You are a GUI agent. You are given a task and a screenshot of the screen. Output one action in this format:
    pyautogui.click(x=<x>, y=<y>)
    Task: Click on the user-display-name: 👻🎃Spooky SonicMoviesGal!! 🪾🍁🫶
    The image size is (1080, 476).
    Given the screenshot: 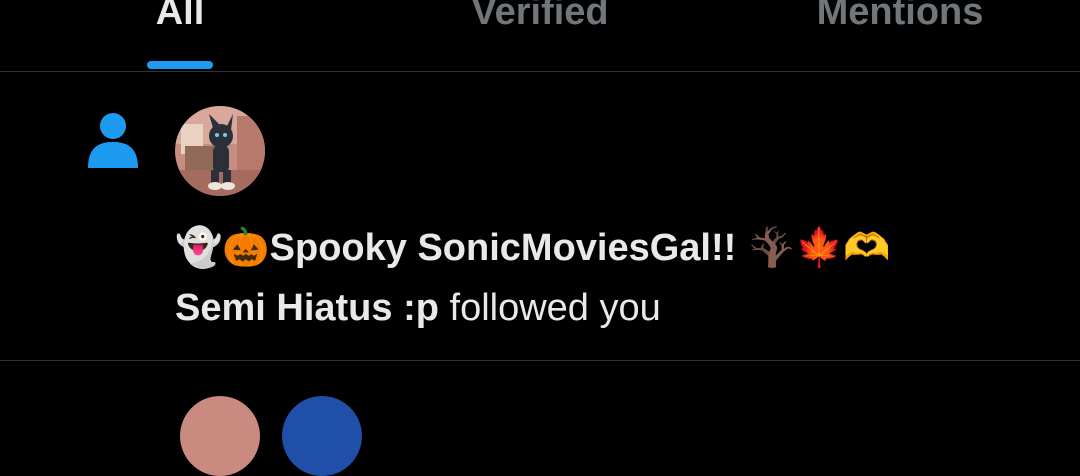 What is the action you would take?
    pyautogui.click(x=533, y=247)
    